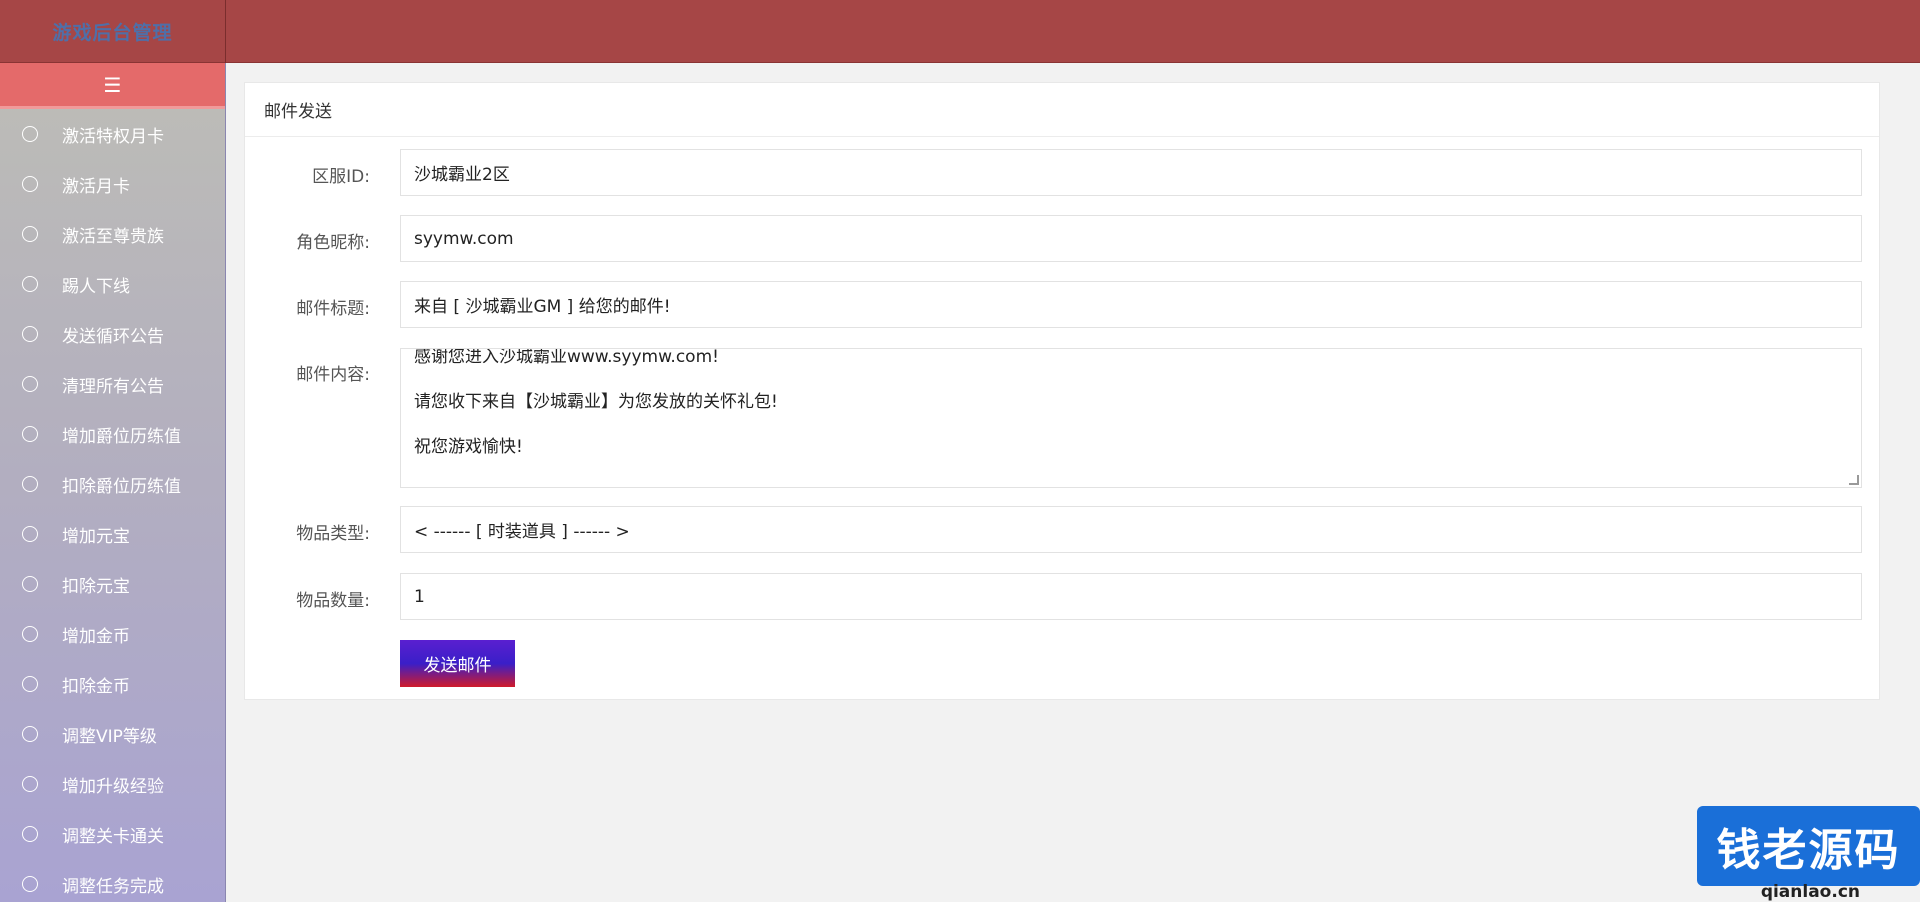 The image size is (1920, 902). What do you see at coordinates (1131, 238) in the screenshot?
I see `nickname-input: syymw.com` at bounding box center [1131, 238].